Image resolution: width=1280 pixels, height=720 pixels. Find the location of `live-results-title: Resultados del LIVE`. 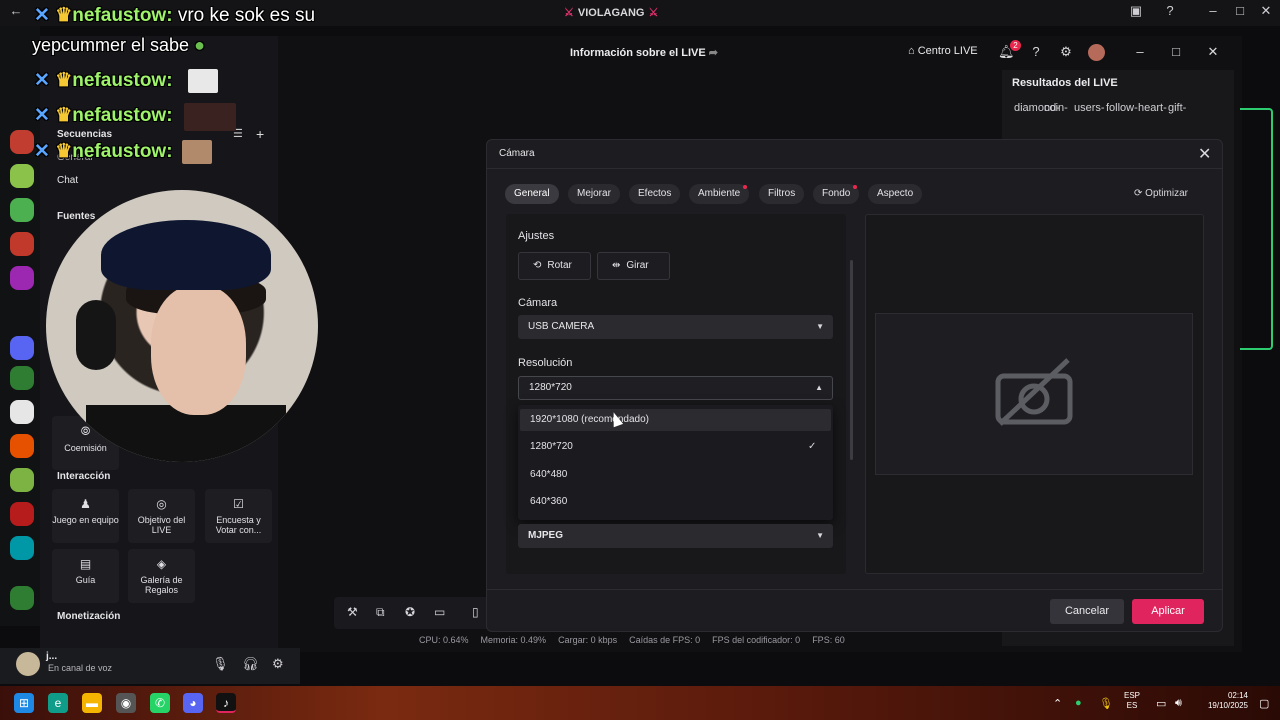

live-results-title: Resultados del LIVE is located at coordinates (1065, 83).